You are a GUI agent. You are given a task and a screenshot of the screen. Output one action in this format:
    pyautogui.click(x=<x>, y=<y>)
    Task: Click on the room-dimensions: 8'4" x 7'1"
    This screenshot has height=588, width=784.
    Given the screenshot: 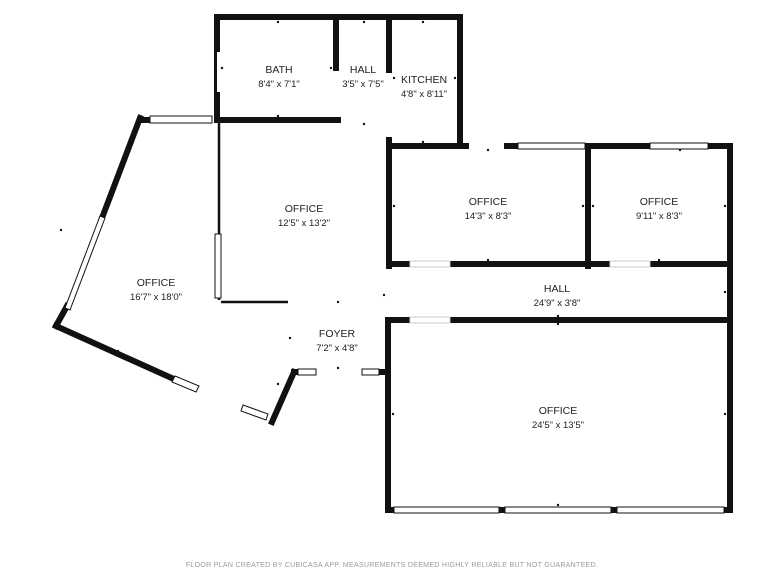 What is the action you would take?
    pyautogui.click(x=279, y=84)
    